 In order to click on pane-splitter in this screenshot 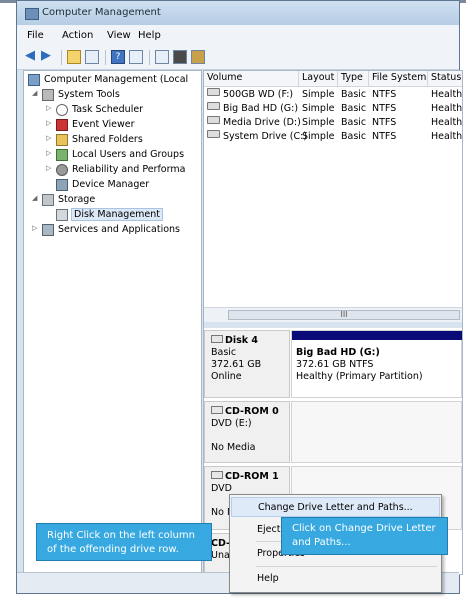, I will do `click(333, 325)`.